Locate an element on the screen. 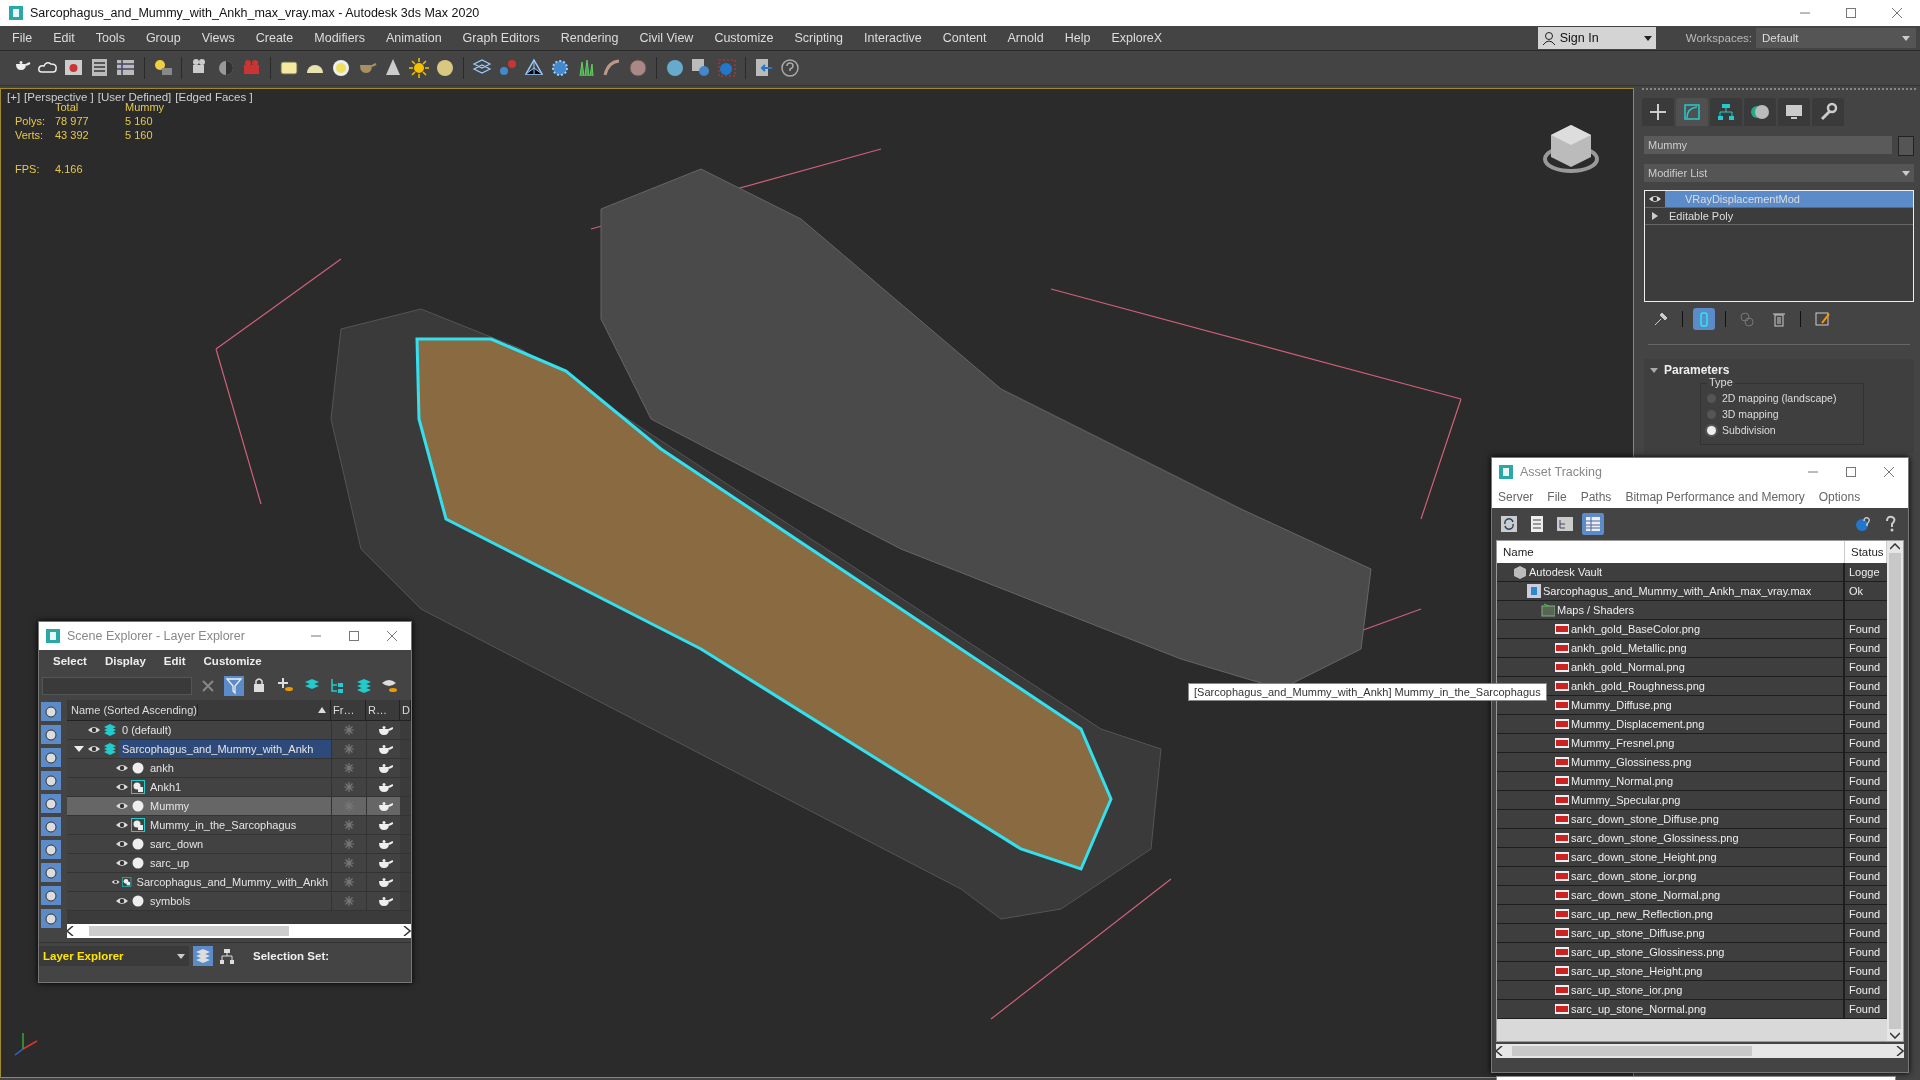 The image size is (1920, 1080). sphere-filter-button is located at coordinates (51, 711).